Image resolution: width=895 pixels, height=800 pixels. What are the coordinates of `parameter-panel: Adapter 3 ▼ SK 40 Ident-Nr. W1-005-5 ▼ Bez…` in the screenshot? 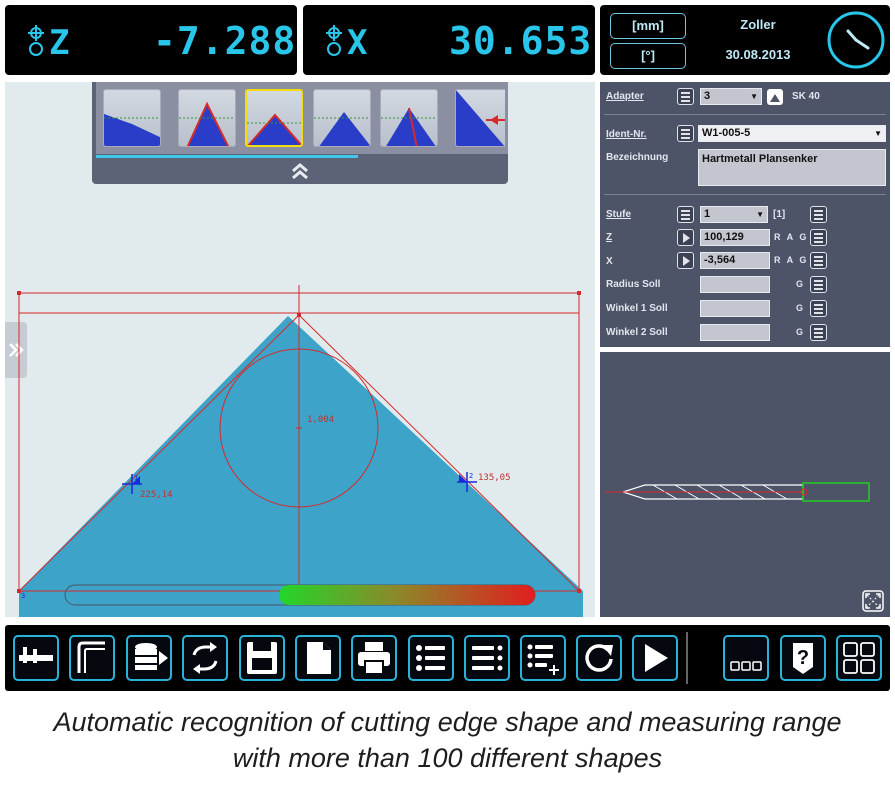 It's located at (745, 214).